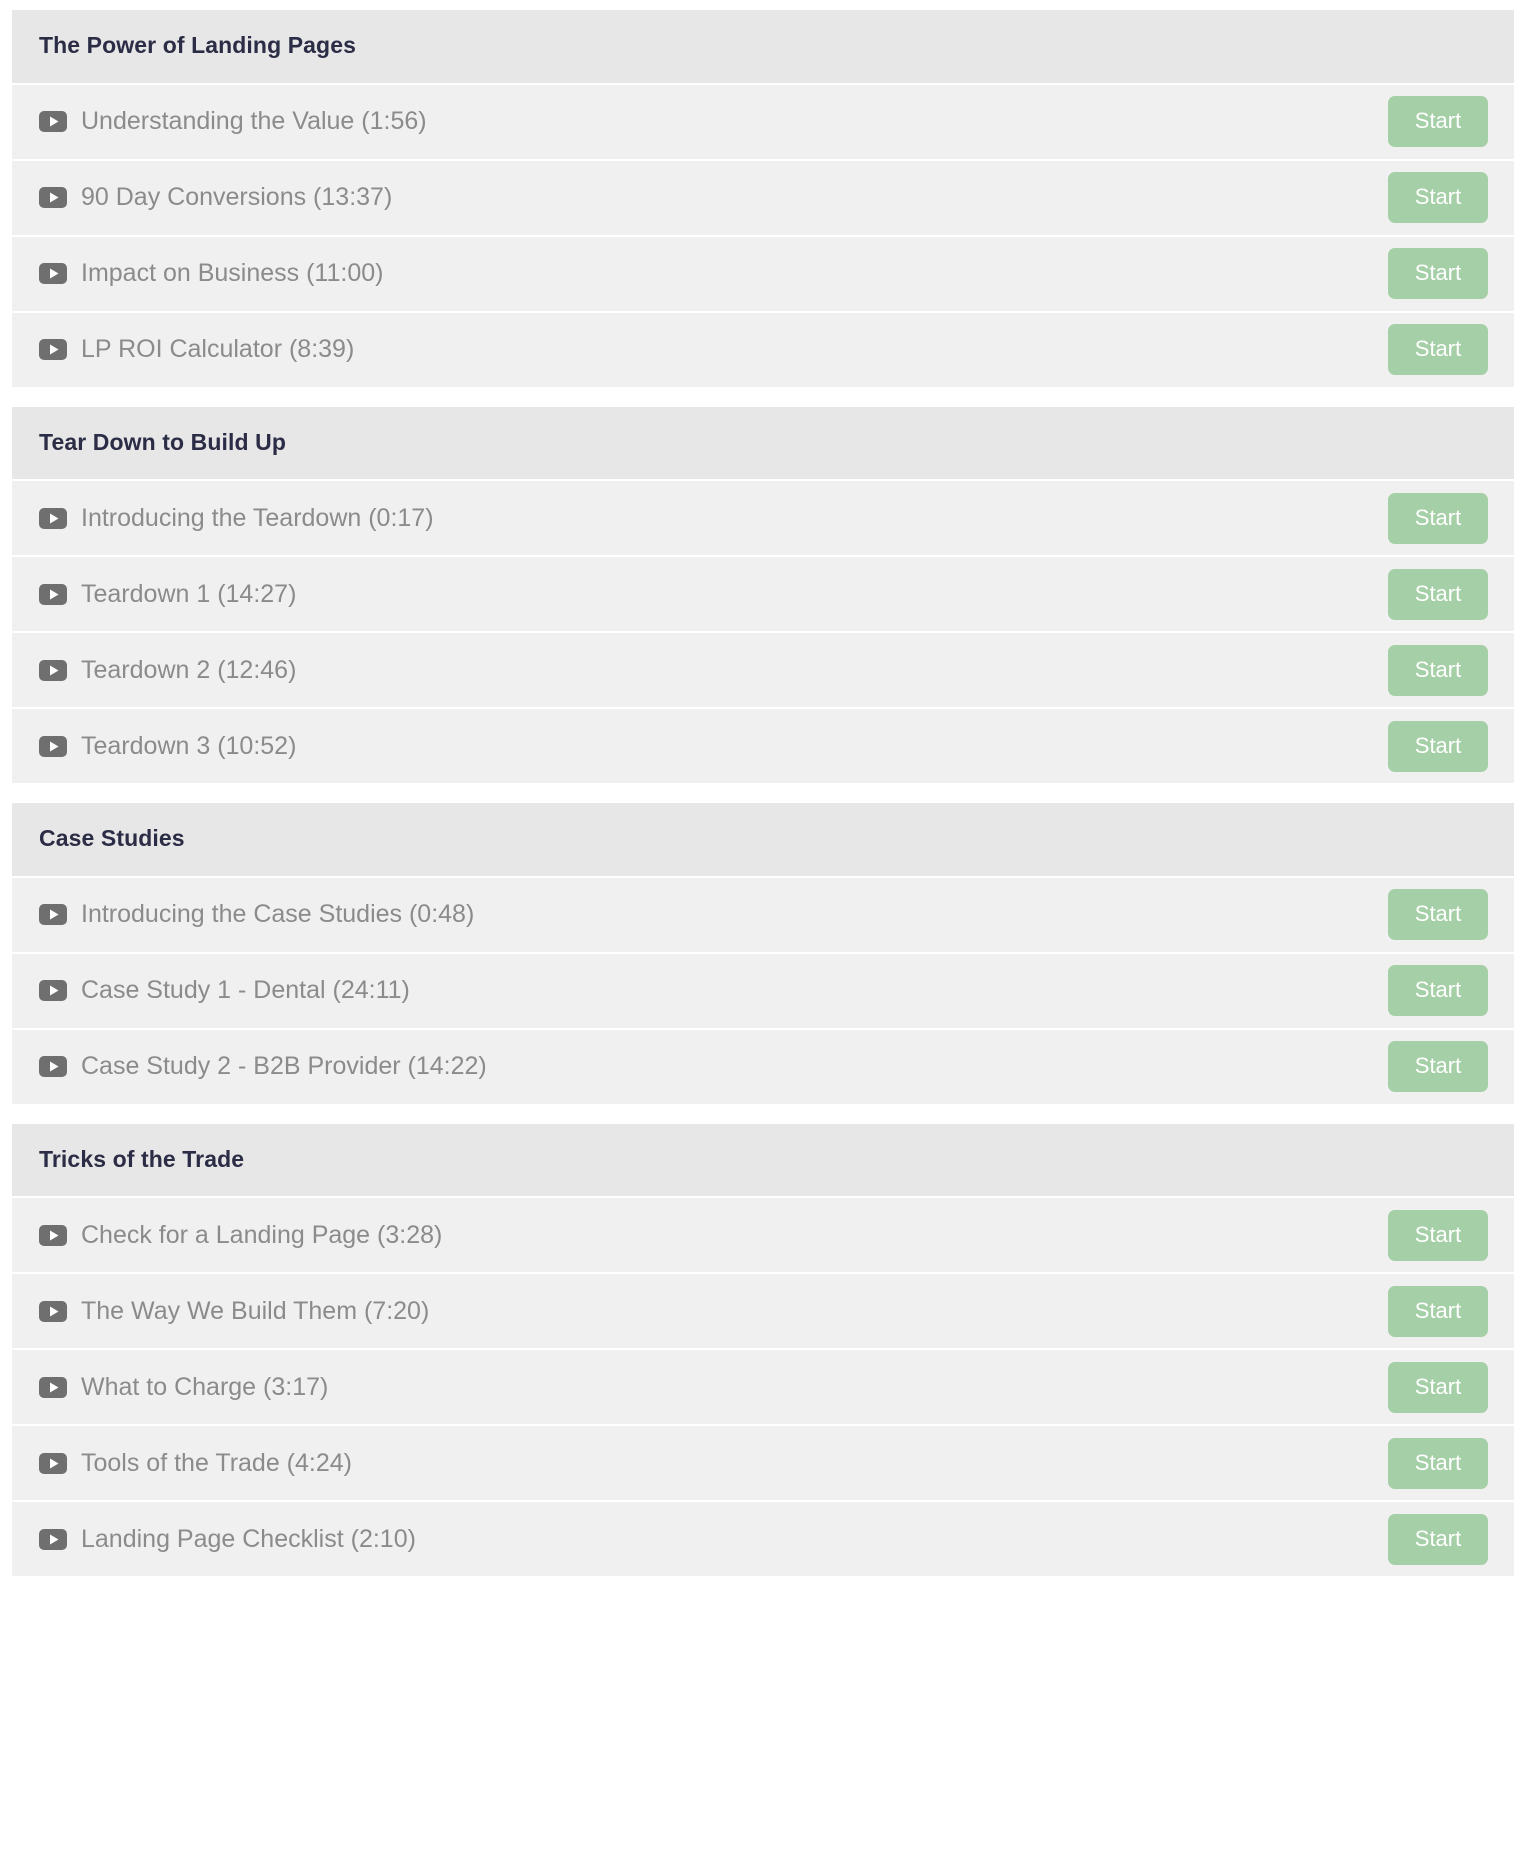 Image resolution: width=1526 pixels, height=1857 pixels. I want to click on lesson-info: Case Study 2 - B2B Provider (14:22), so click(263, 1066).